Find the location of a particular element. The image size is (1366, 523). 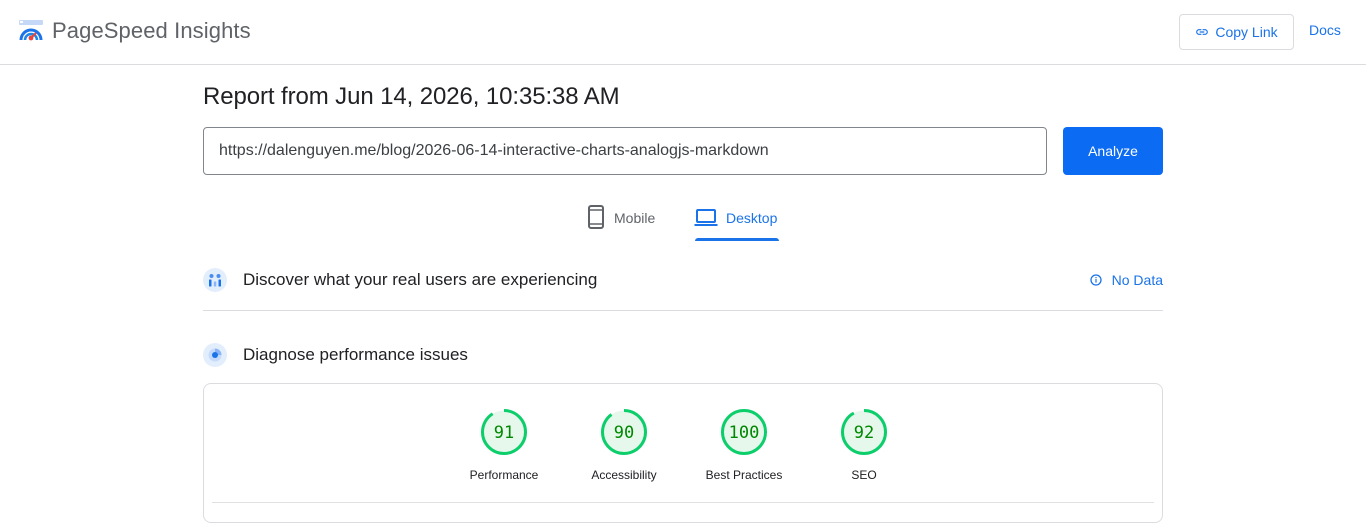

score-value: 90 is located at coordinates (624, 433).